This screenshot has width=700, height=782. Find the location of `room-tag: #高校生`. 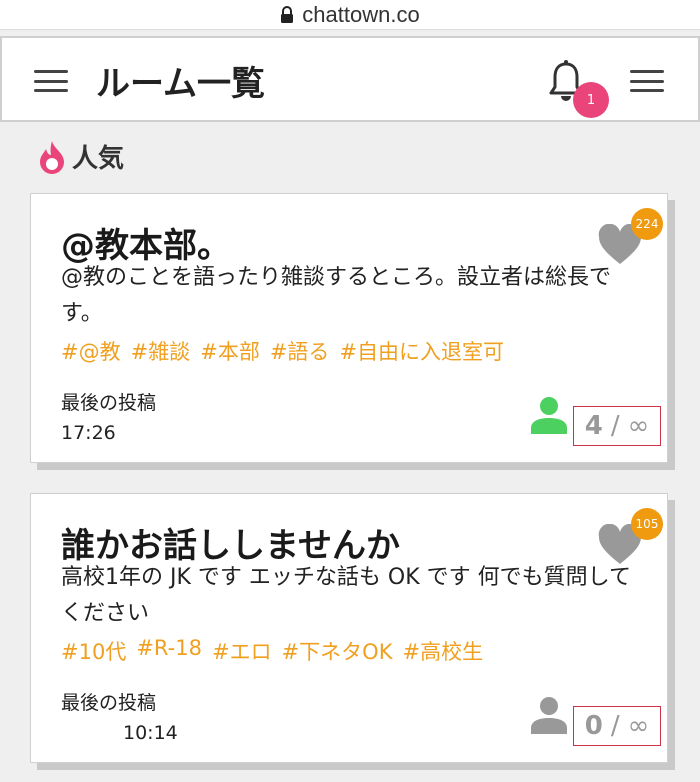

room-tag: #高校生 is located at coordinates (442, 651).